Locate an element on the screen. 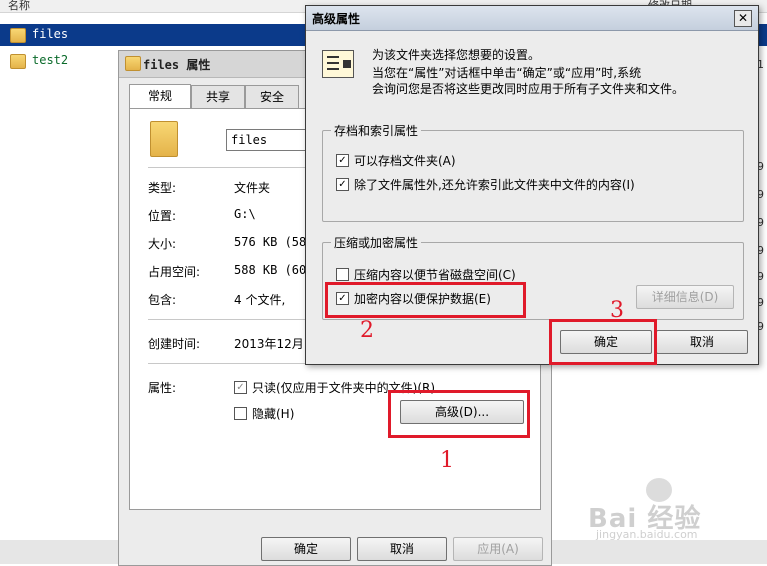 The height and width of the screenshot is (566, 767). archive-checkbox: ✓ is located at coordinates (342, 160).